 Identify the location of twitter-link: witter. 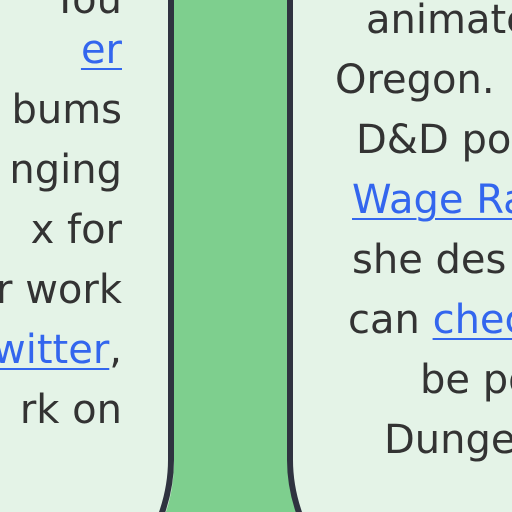
(54, 350).